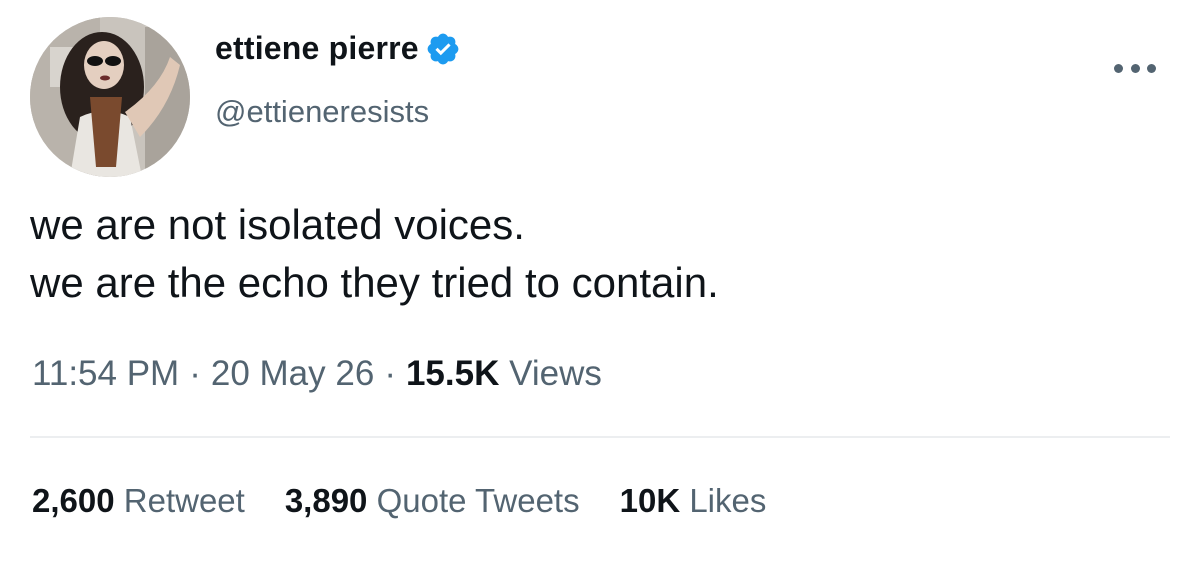 The height and width of the screenshot is (562, 1200). I want to click on verified-badge-icon, so click(443, 49).